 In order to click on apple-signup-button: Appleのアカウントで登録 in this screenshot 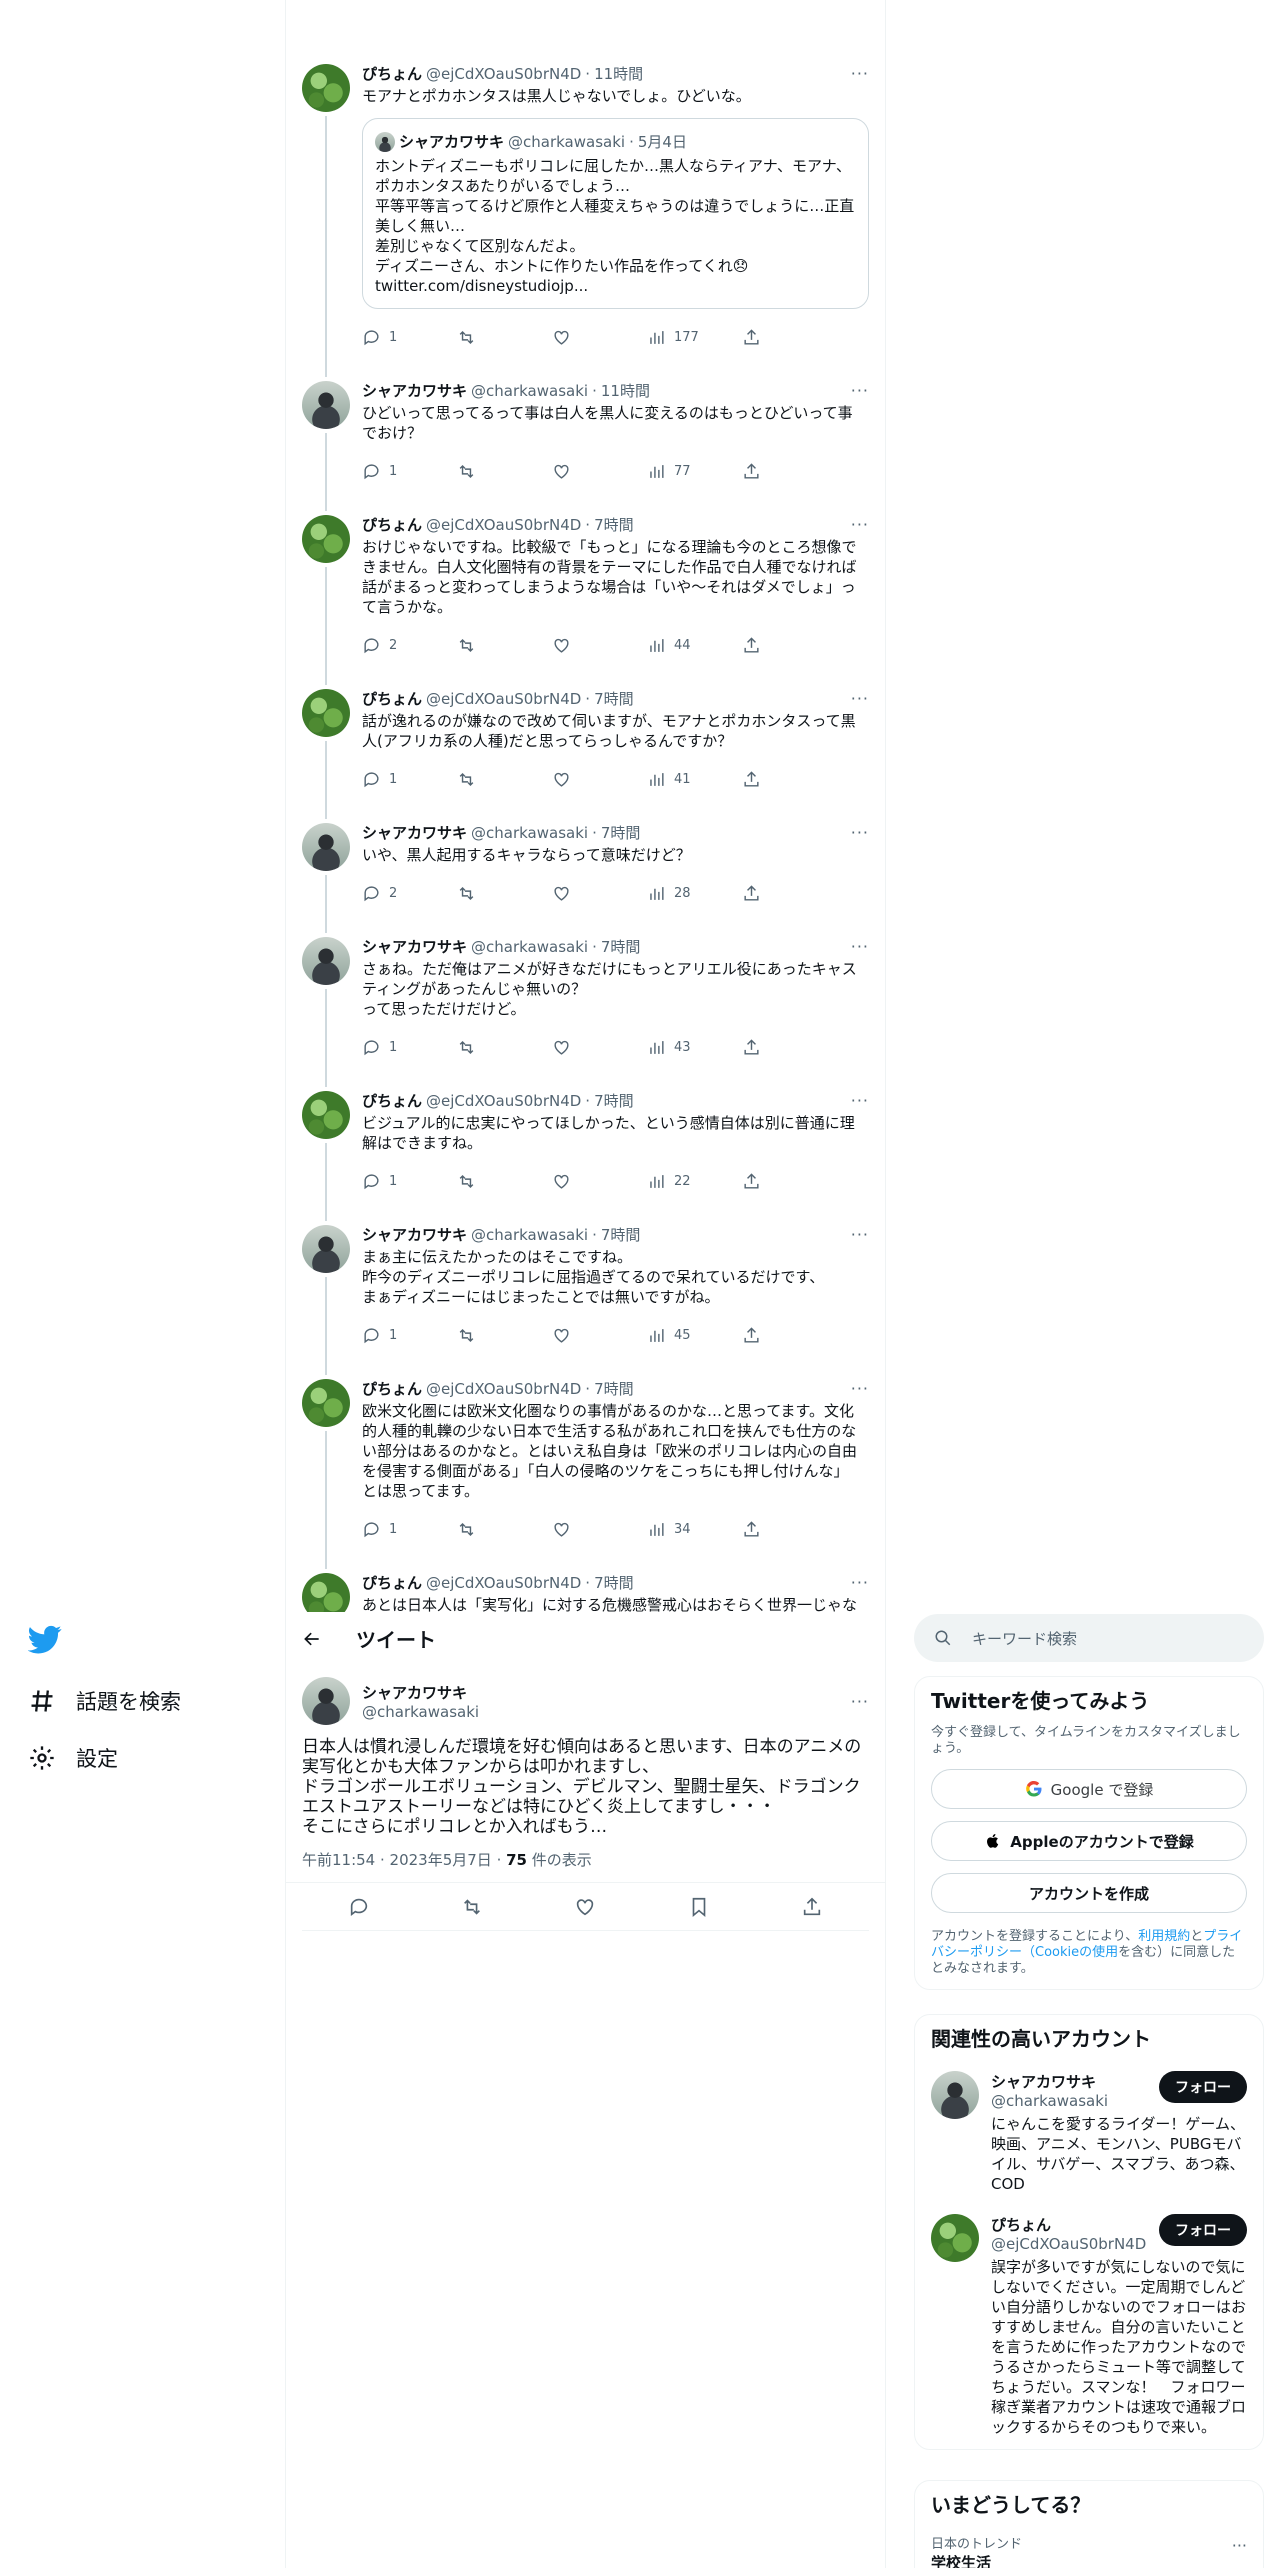, I will do `click(1089, 1841)`.